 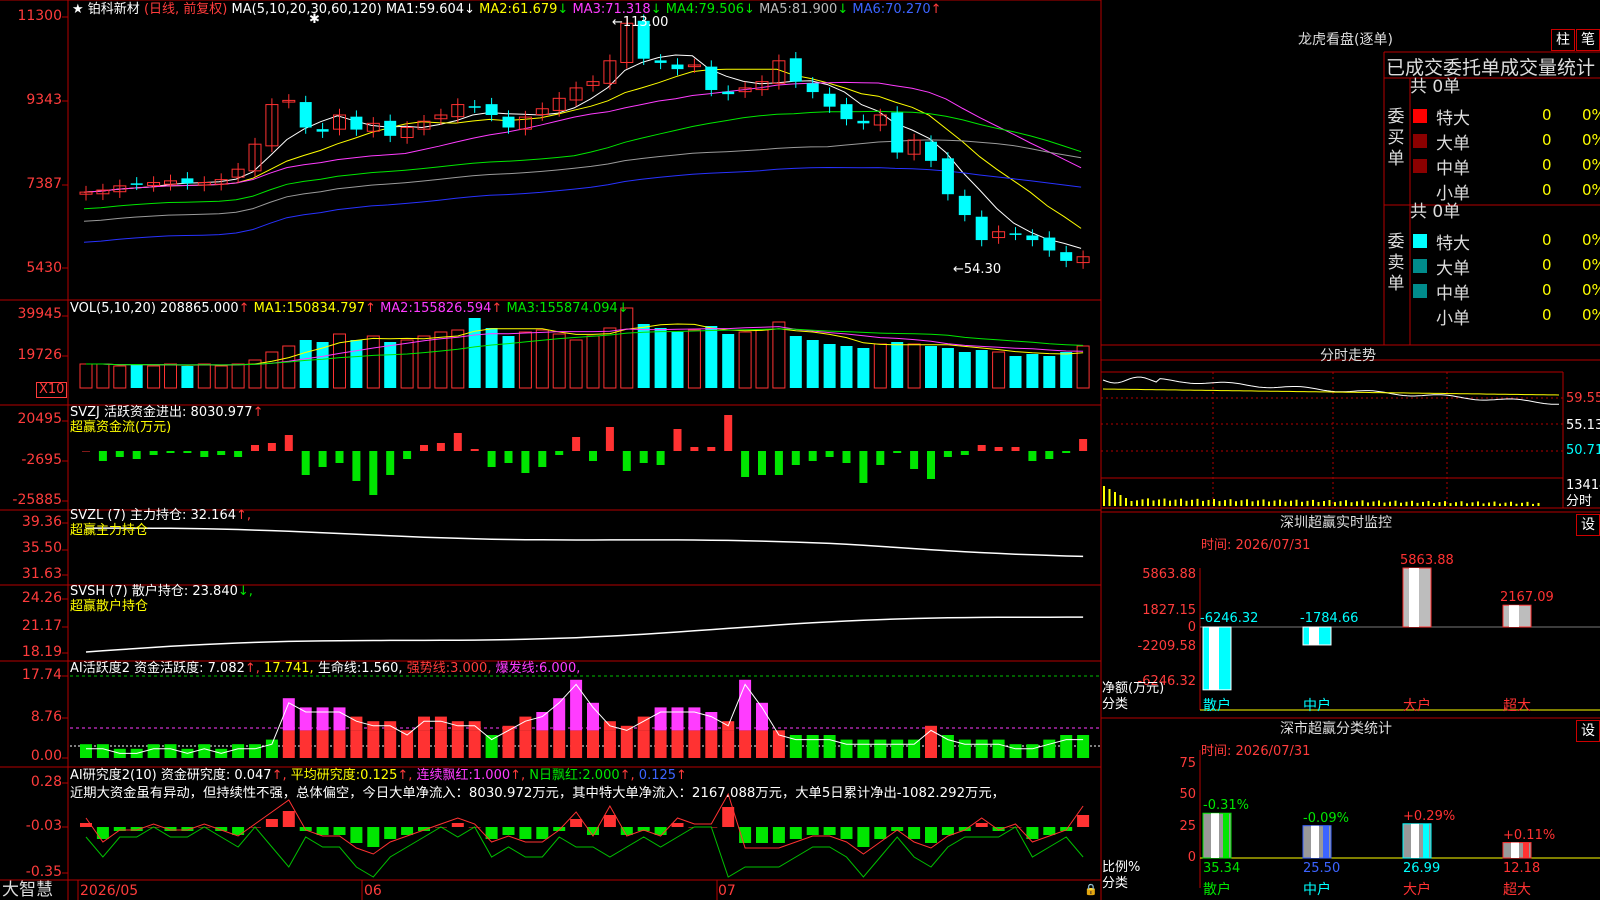 What do you see at coordinates (44, 268) in the screenshot?
I see `price-axis-label: 5430` at bounding box center [44, 268].